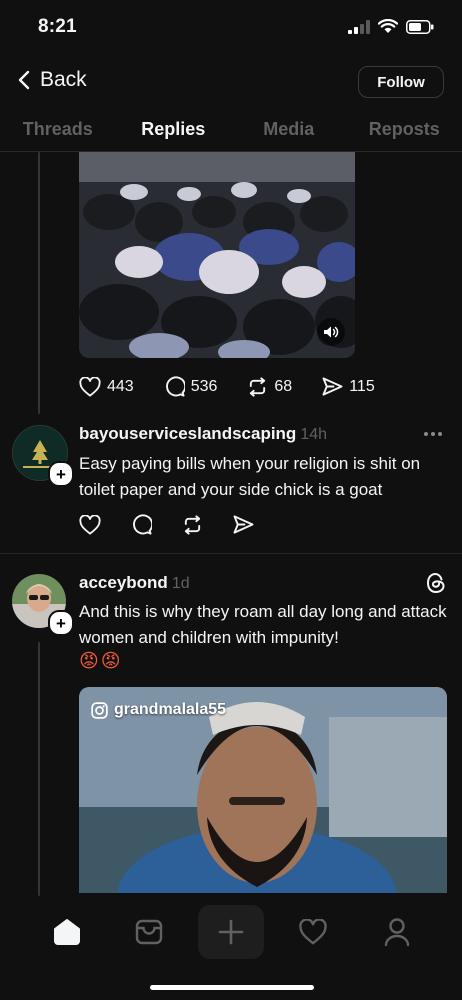 This screenshot has width=462, height=1000. What do you see at coordinates (24, 80) in the screenshot?
I see `chevron-left-icon` at bounding box center [24, 80].